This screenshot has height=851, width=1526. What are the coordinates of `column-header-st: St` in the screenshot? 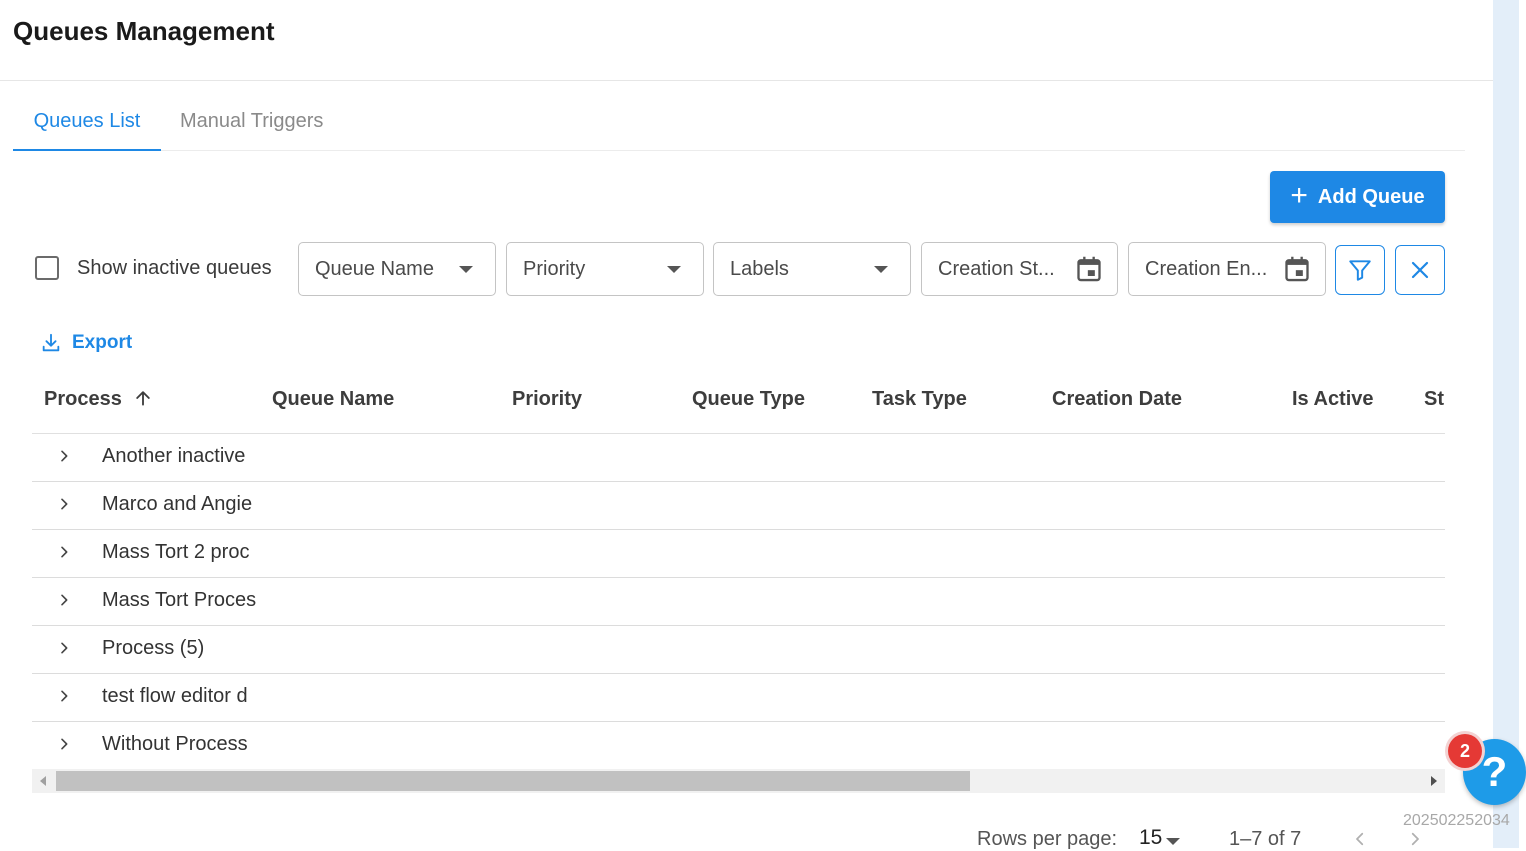 It's located at (1434, 399).